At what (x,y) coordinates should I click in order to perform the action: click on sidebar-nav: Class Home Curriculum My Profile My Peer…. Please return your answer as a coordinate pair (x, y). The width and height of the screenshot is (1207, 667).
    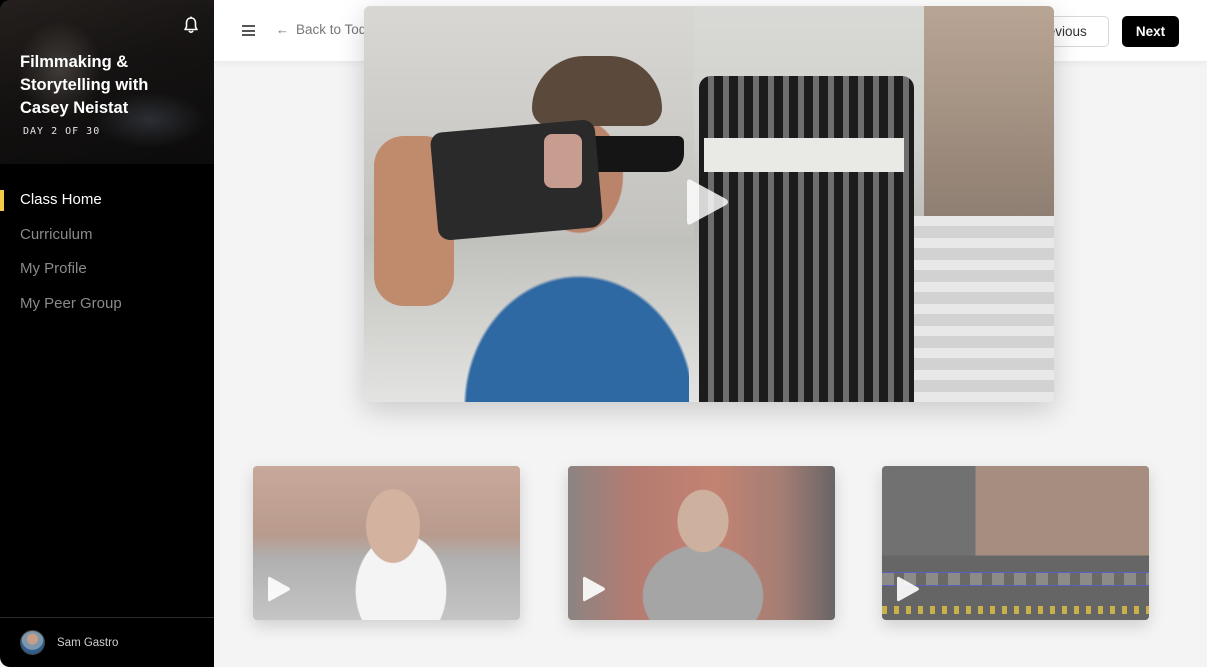
    Looking at the image, I should click on (107, 257).